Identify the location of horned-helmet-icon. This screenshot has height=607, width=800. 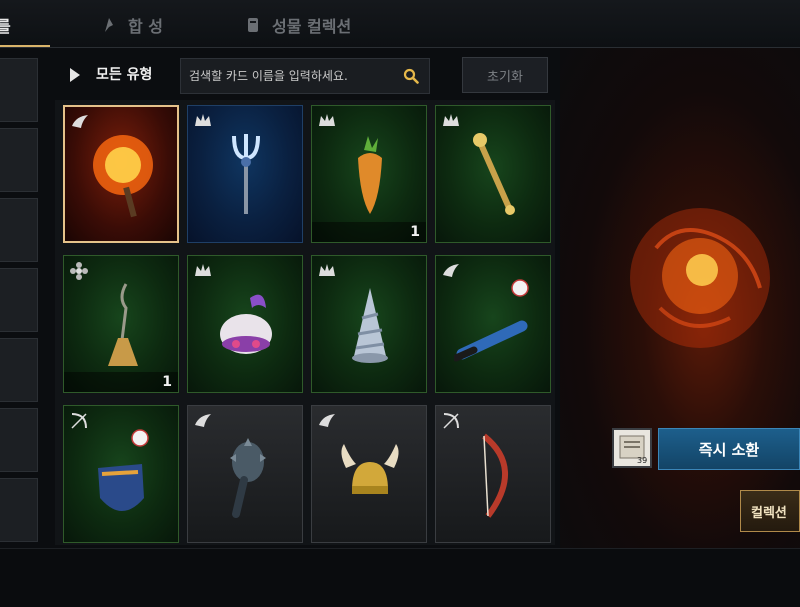
(370, 469).